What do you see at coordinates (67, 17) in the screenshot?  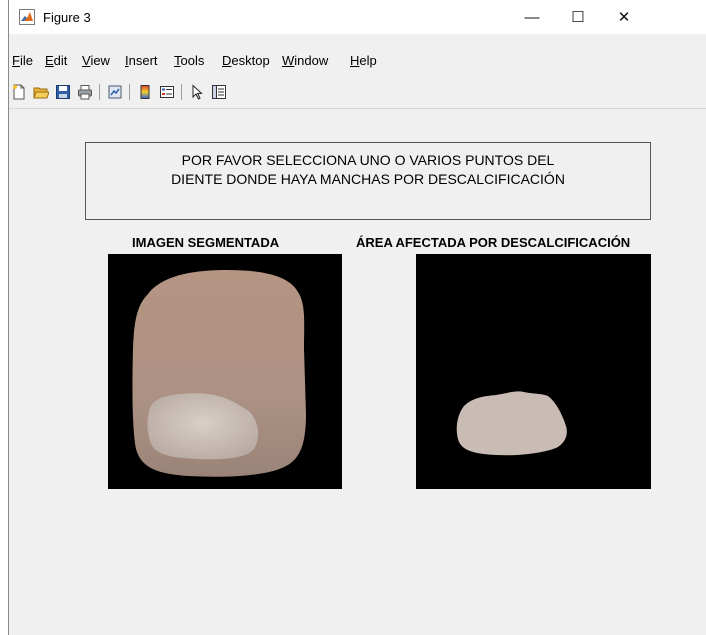 I see `window-title: Figure 3` at bounding box center [67, 17].